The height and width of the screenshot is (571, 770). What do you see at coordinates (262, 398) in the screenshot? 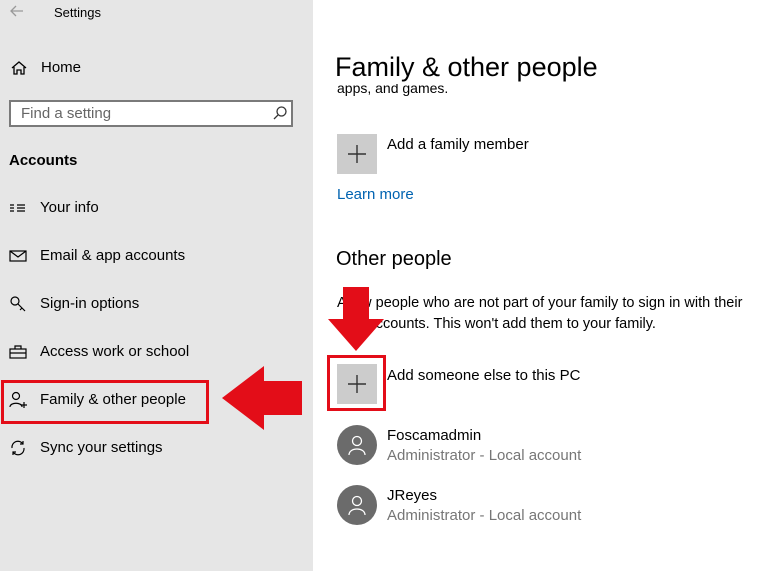
I see `annotation-arrow-left-icon` at bounding box center [262, 398].